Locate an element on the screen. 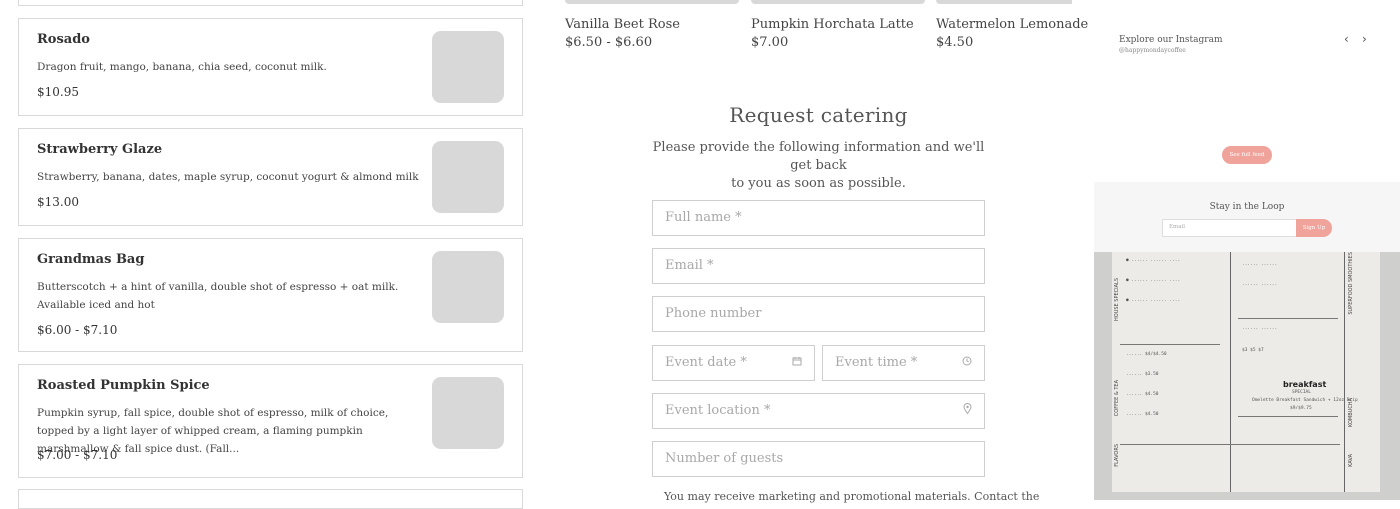 This screenshot has height=509, width=1400. menu-board-text: $3 $5 $7 is located at coordinates (1253, 350).